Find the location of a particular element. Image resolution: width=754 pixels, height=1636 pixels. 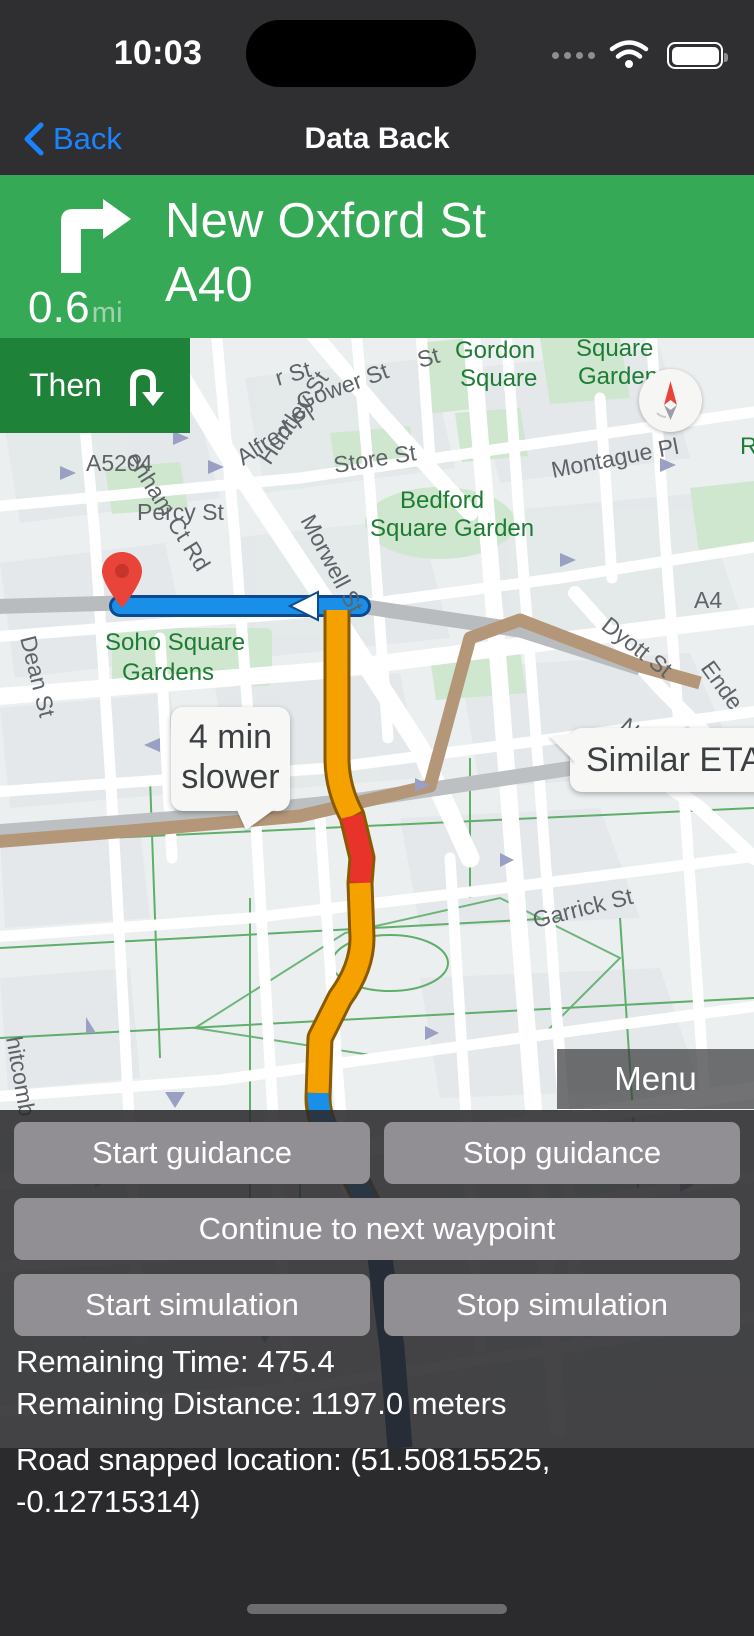

stop-guidance-label: Stop guidance is located at coordinates (562, 1152).